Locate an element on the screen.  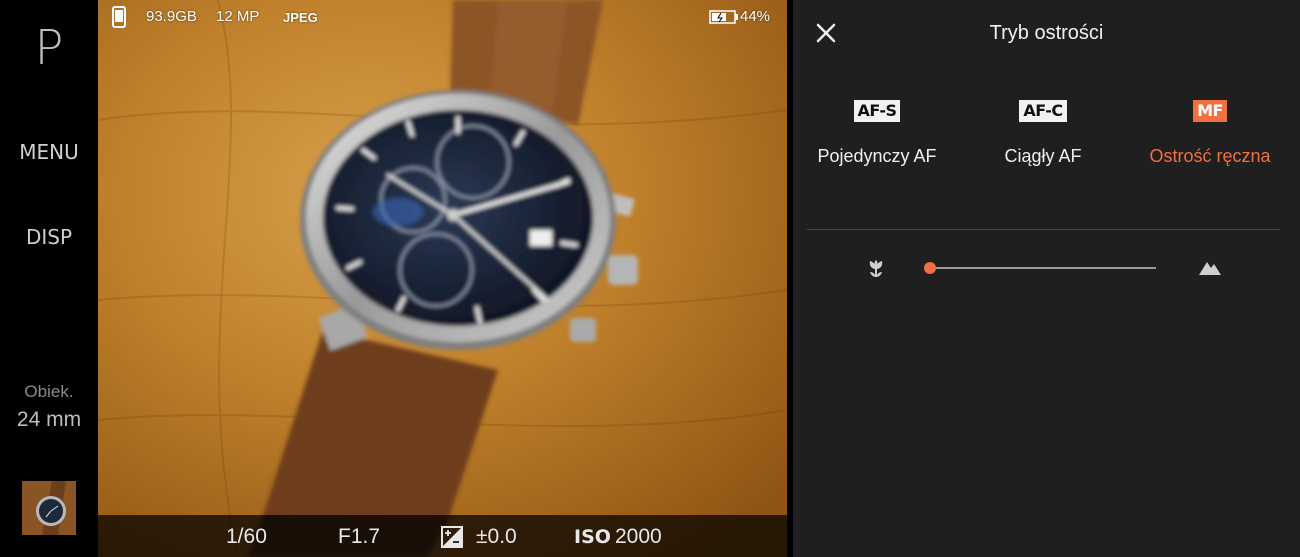
left-rail: P MENU DISP Obiek. 24 mm is located at coordinates (49, 278).